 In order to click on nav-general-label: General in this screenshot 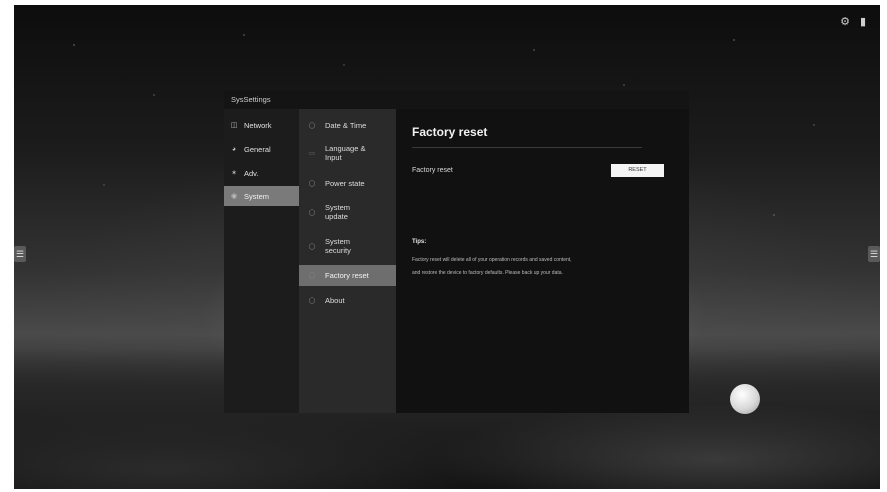, I will do `click(257, 149)`.